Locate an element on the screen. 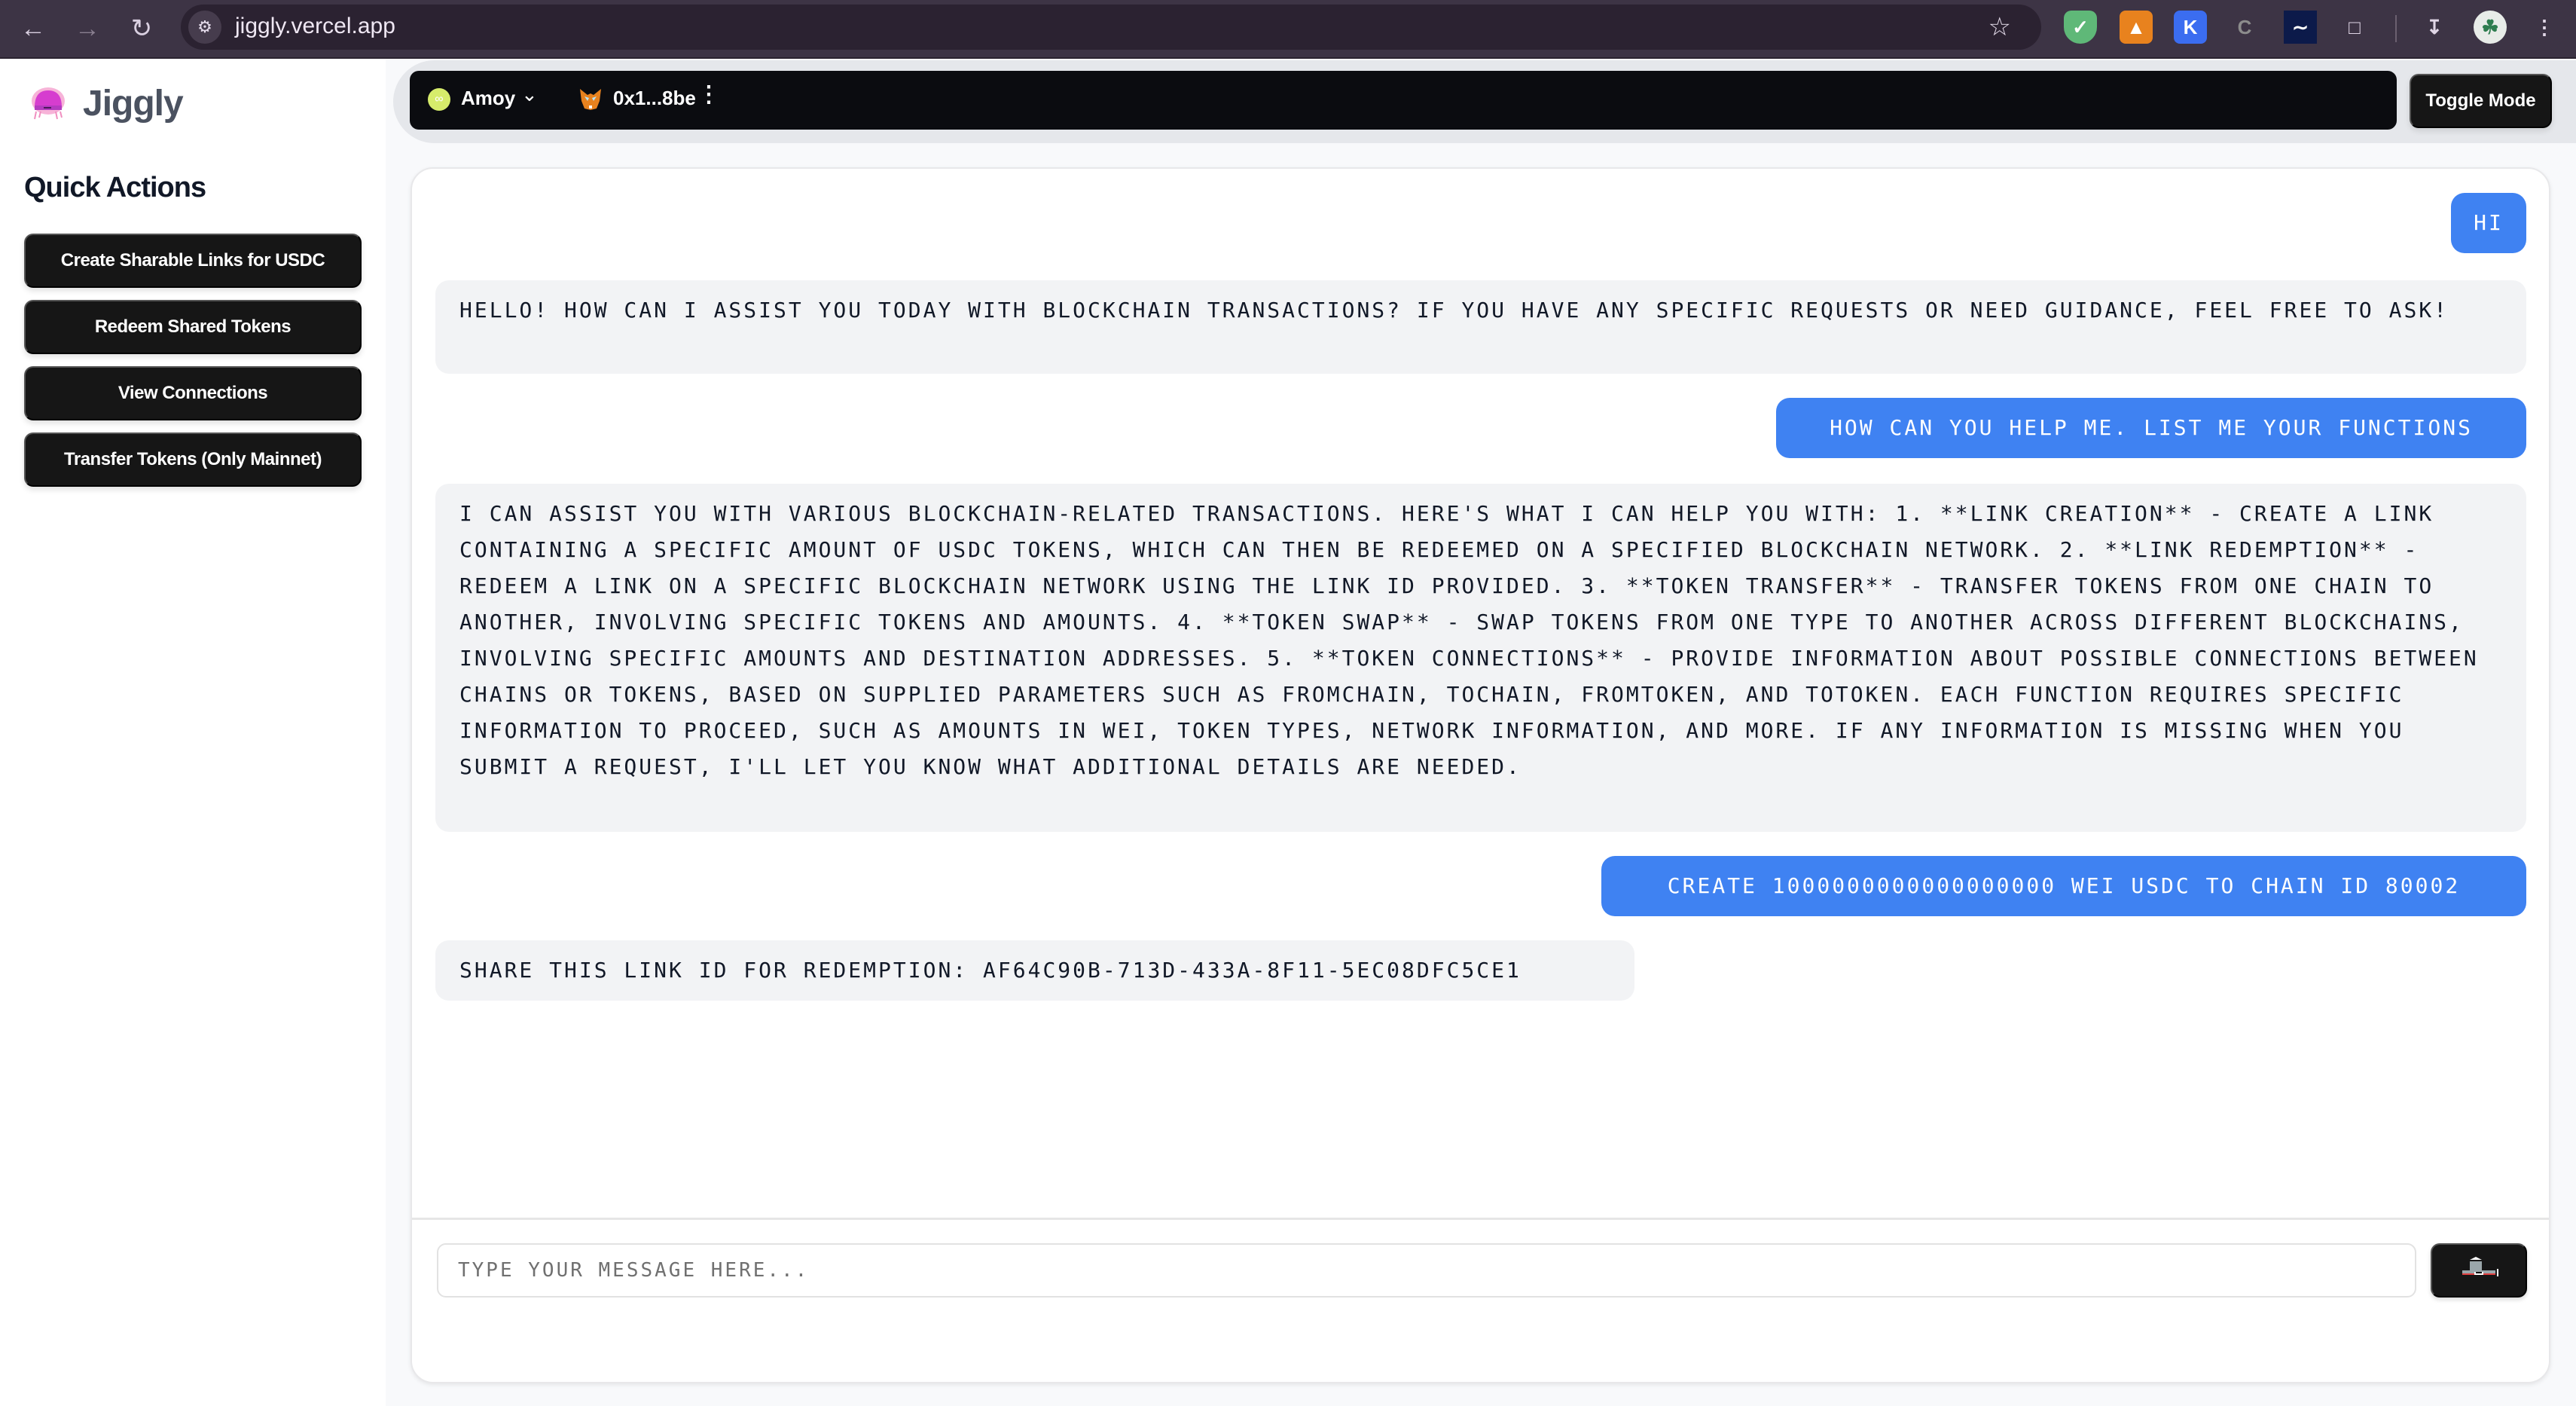  url-text: jiggly.vercel.app is located at coordinates (315, 26).